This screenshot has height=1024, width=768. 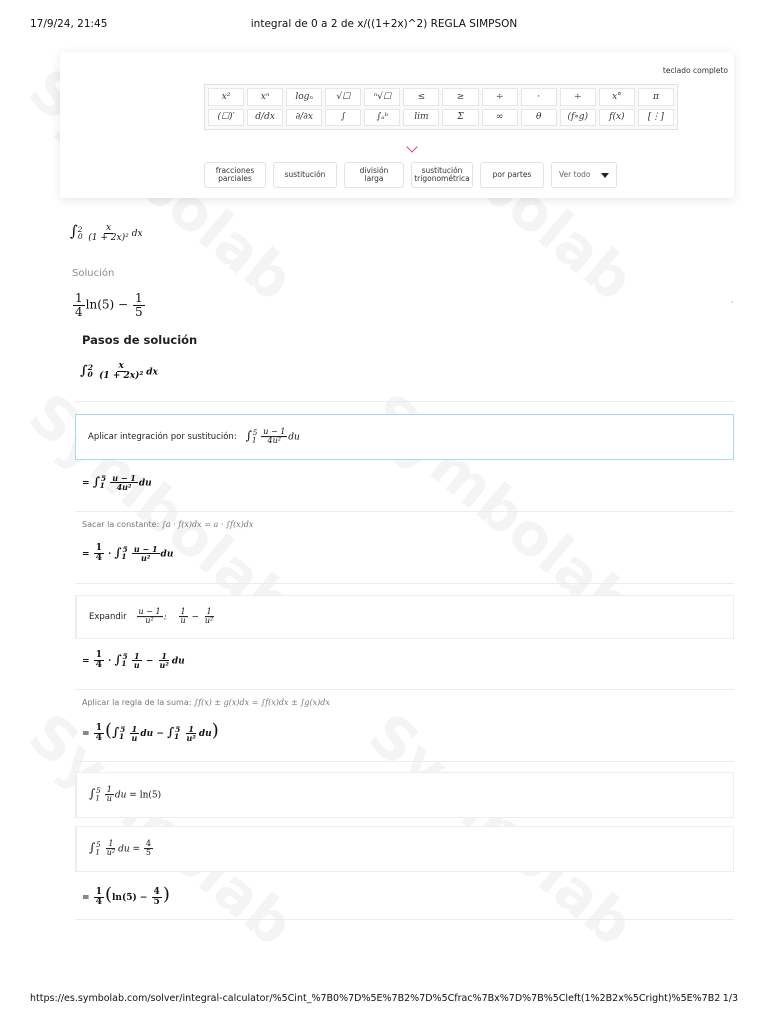 I want to click on page-number: 1/3, so click(x=730, y=998).